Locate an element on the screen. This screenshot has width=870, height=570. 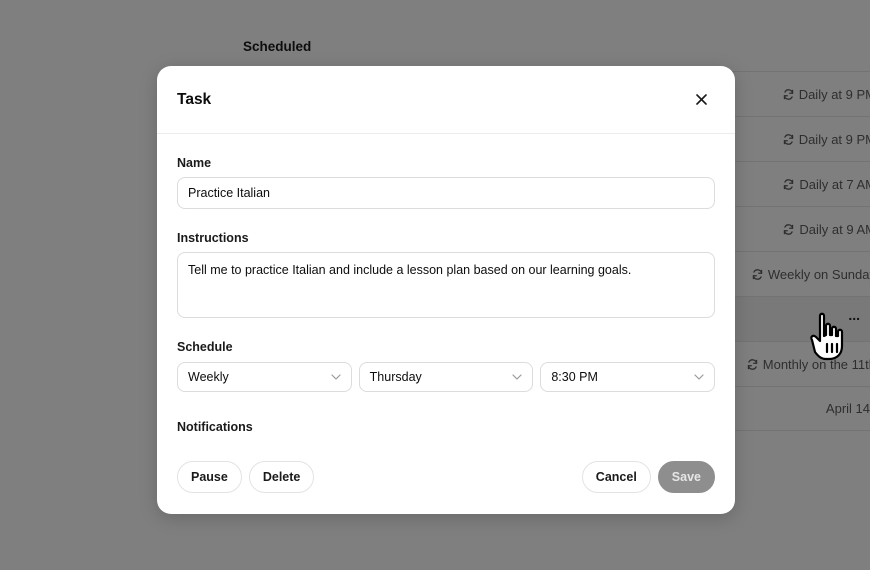
day-value: Thursday is located at coordinates (395, 377).